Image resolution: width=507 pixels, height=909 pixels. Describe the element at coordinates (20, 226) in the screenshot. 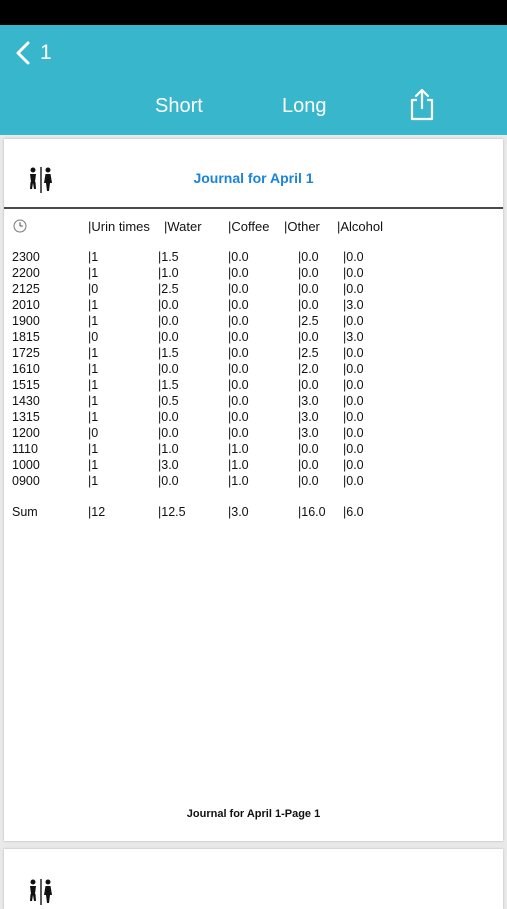

I see `clock-icon` at that location.